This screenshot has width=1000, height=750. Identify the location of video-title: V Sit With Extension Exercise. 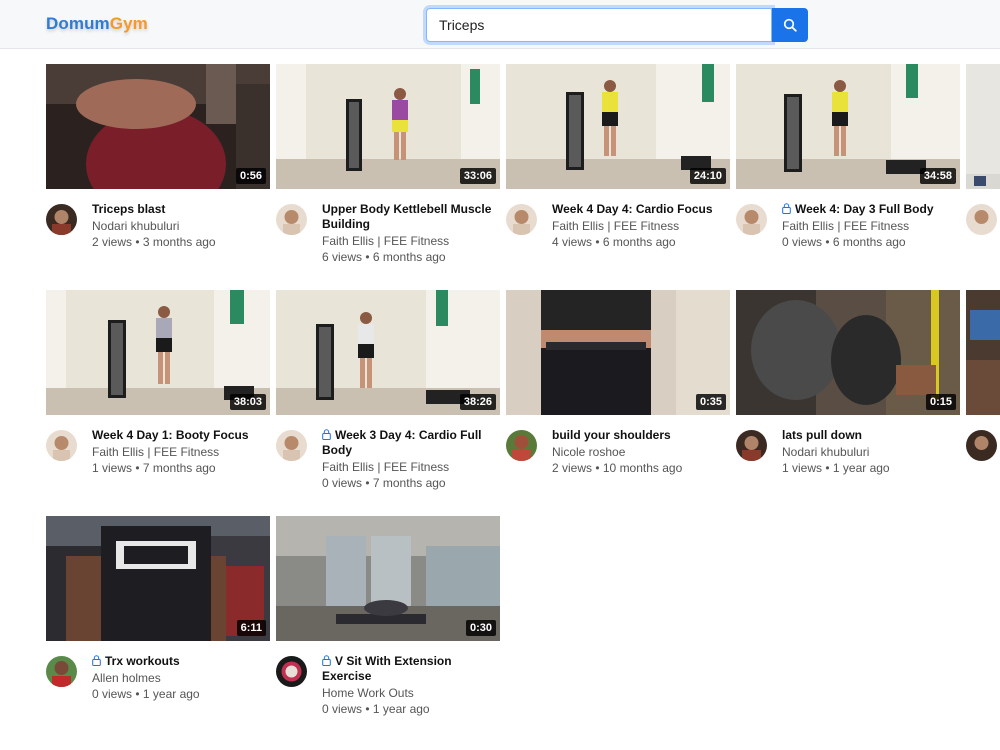
(411, 669).